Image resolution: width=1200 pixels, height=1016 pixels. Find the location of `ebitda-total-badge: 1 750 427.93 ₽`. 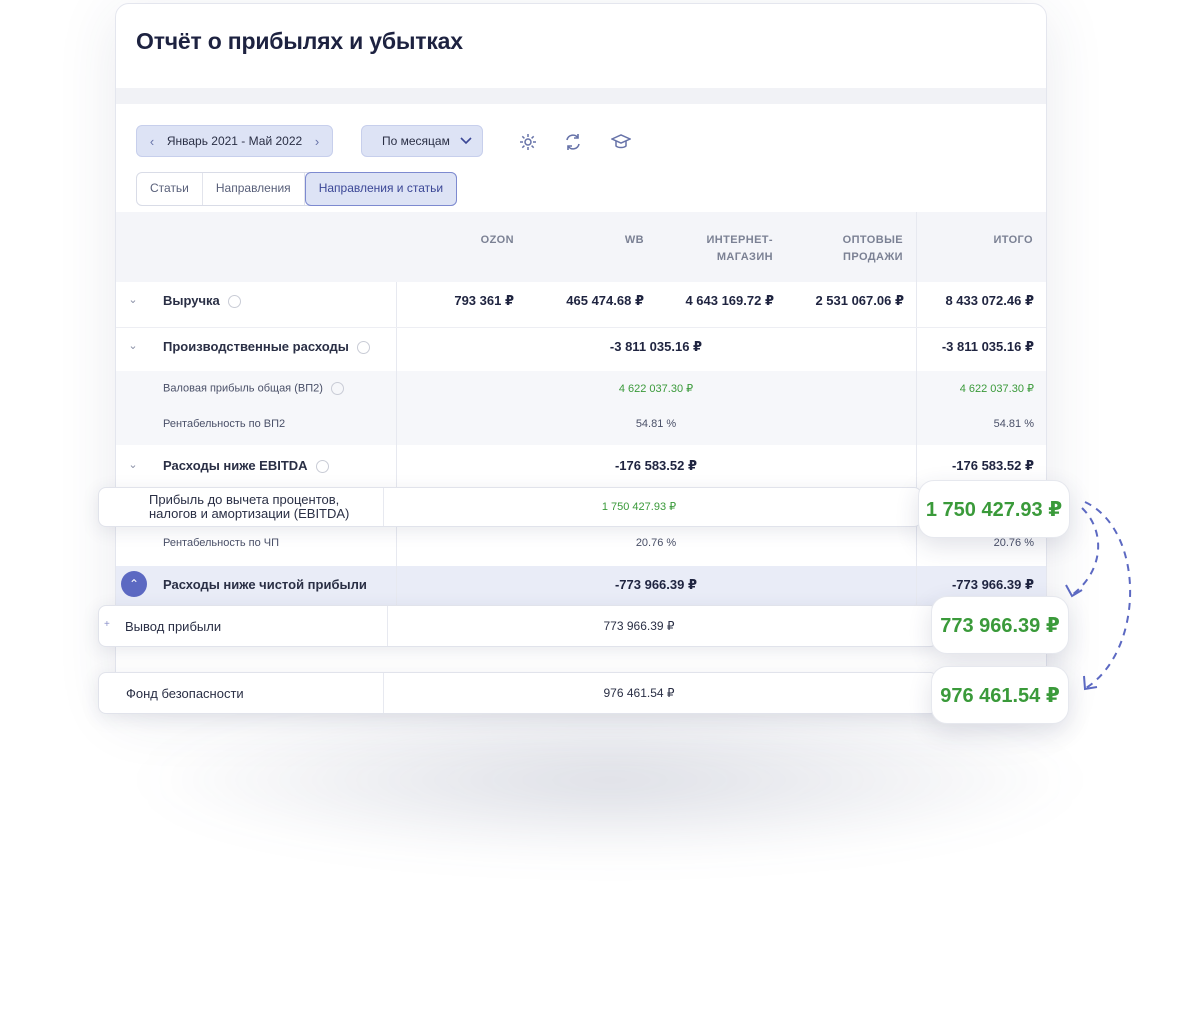

ebitda-total-badge: 1 750 427.93 ₽ is located at coordinates (994, 509).